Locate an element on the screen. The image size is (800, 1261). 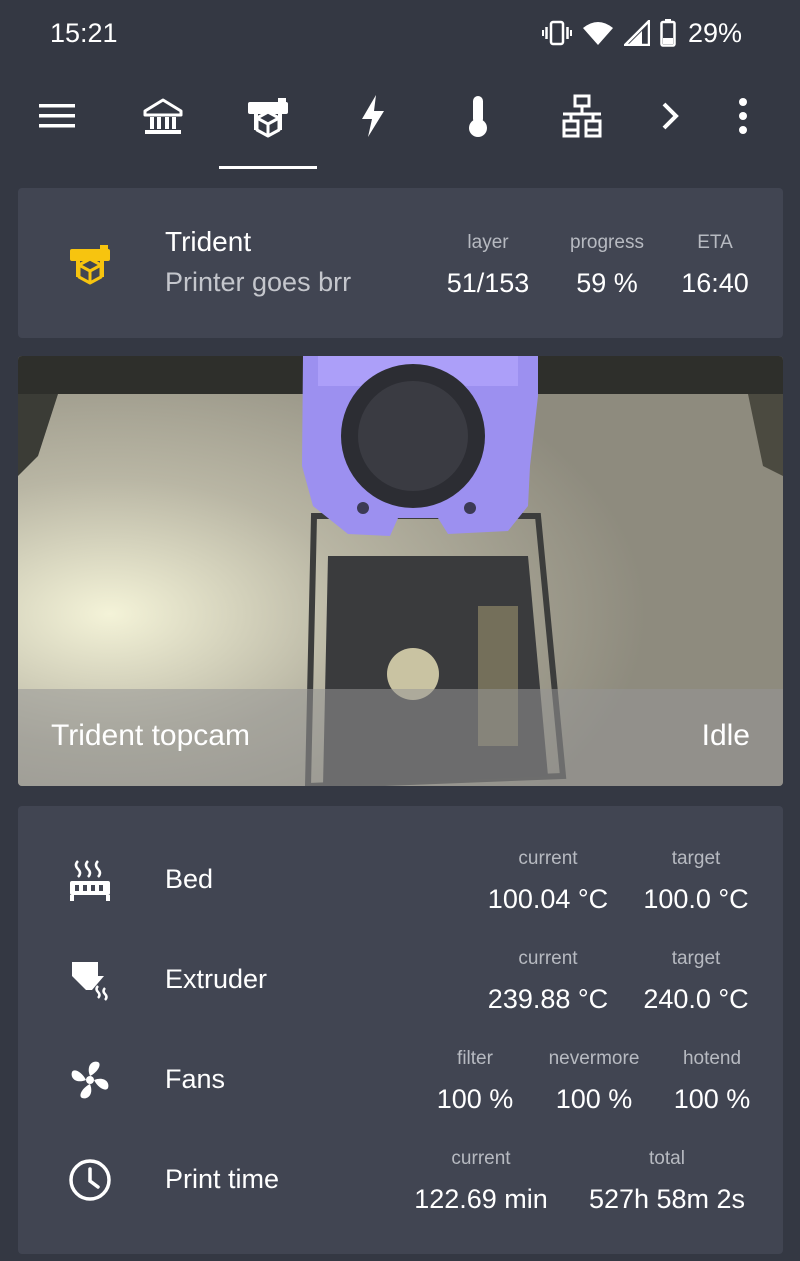
layer-stat: layer 51/153 is located at coordinates (488, 265).